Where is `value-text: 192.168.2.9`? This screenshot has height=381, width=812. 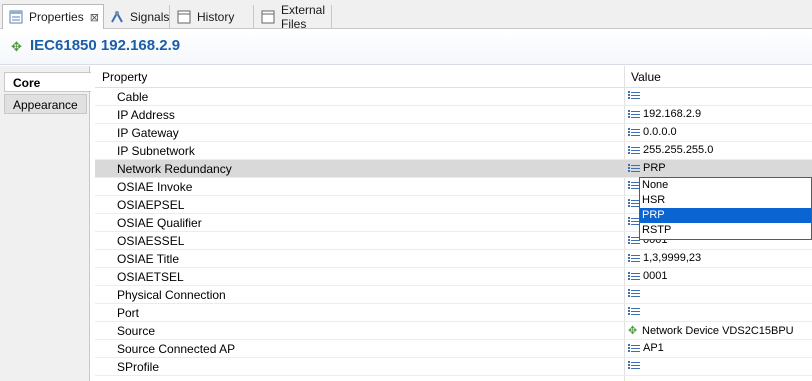 value-text: 192.168.2.9 is located at coordinates (672, 114).